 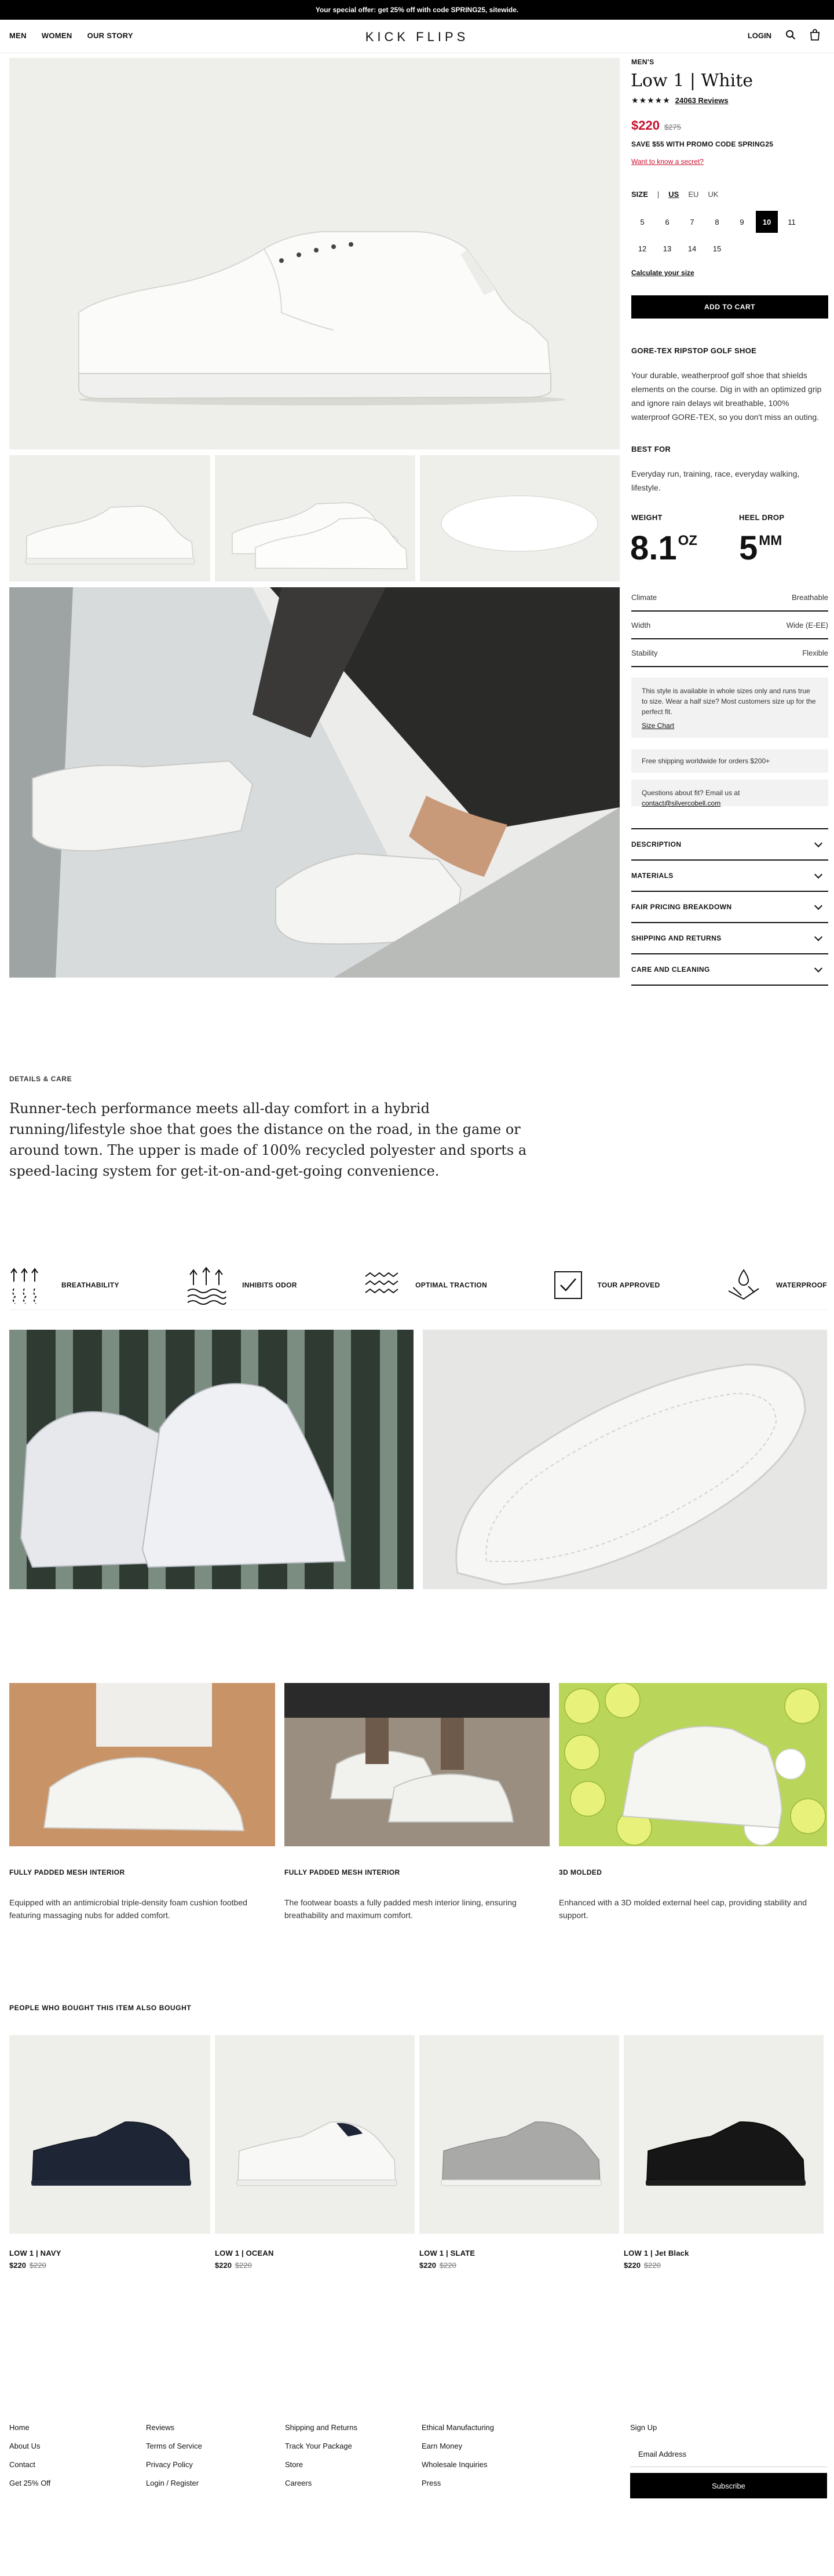 What do you see at coordinates (729, 598) in the screenshot?
I see `spec-row: Climate Breathable` at bounding box center [729, 598].